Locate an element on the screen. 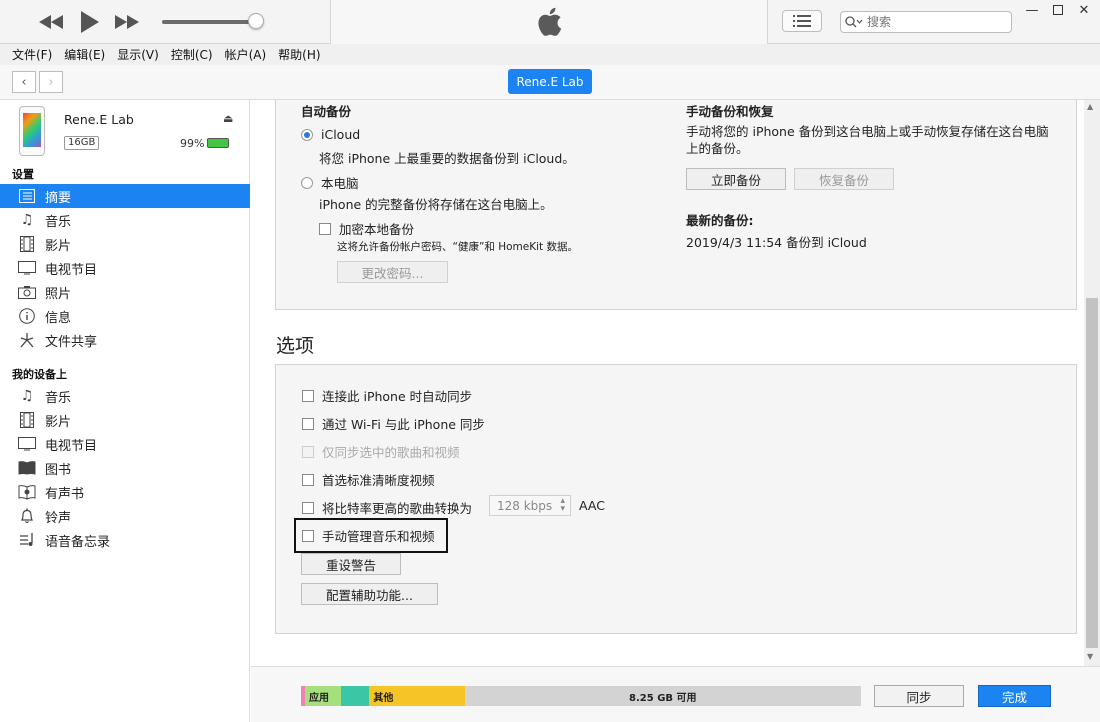  bell-icon is located at coordinates (27, 516).